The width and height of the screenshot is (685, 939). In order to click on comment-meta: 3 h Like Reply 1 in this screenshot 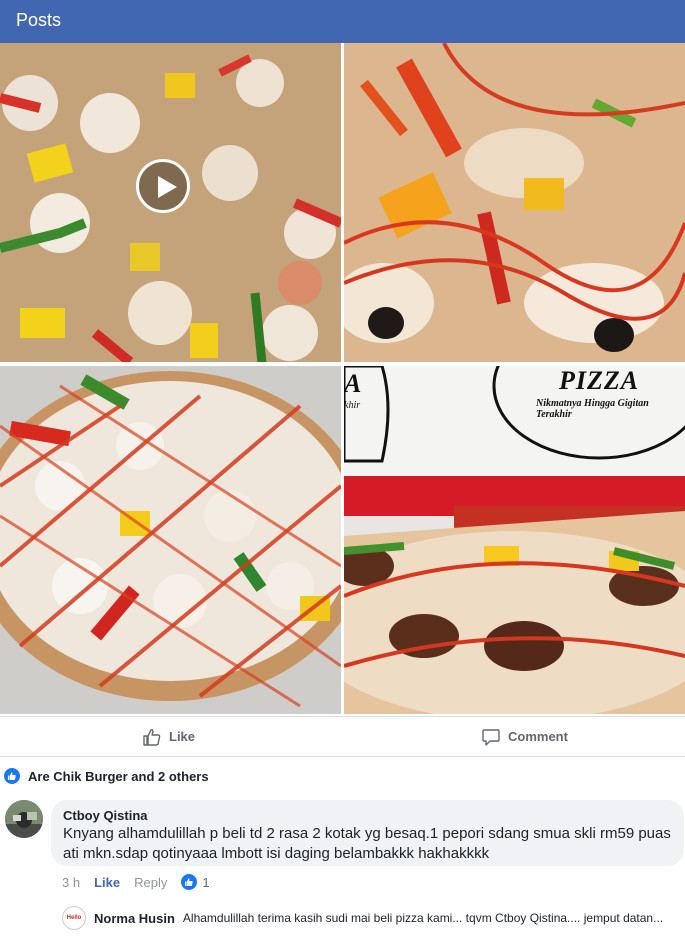, I will do `click(136, 882)`.